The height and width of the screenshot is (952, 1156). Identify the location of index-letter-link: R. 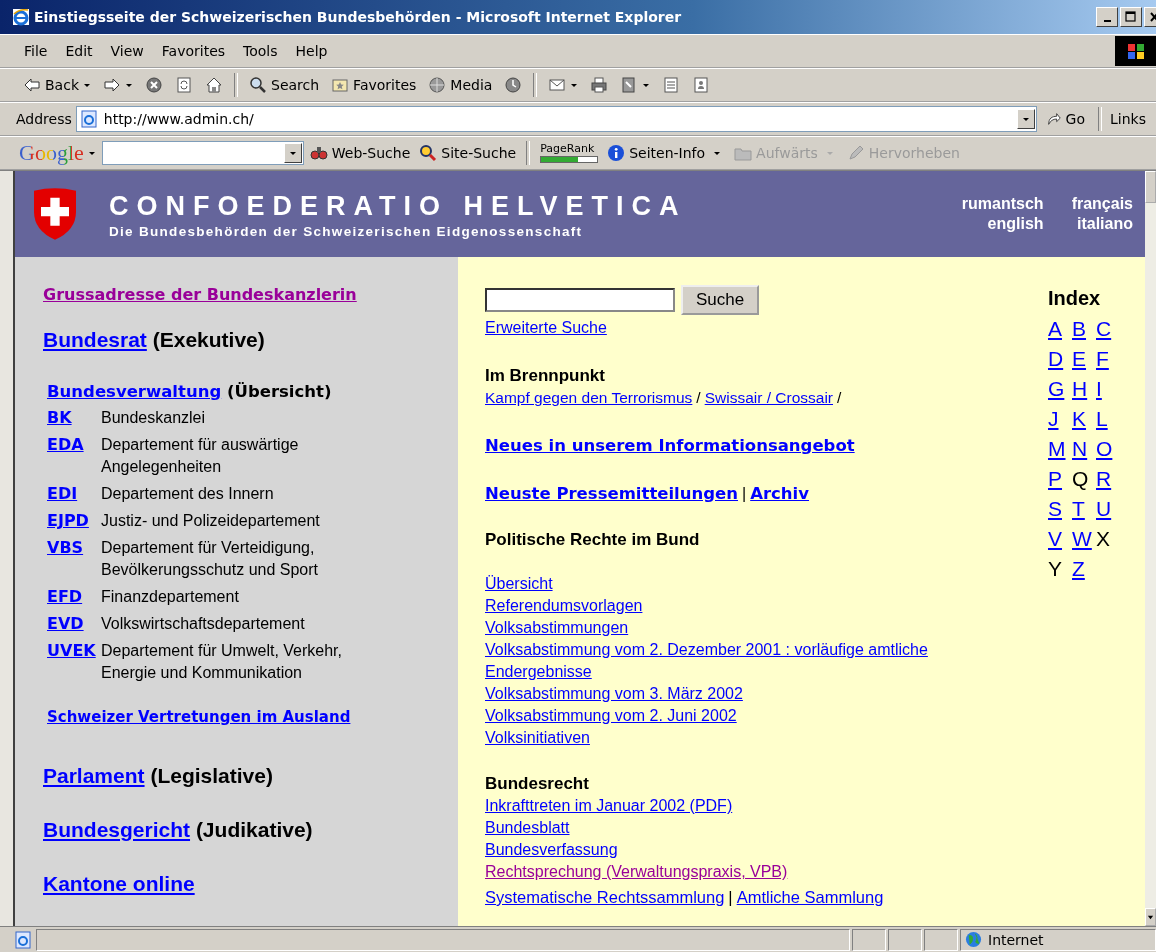
(1108, 478).